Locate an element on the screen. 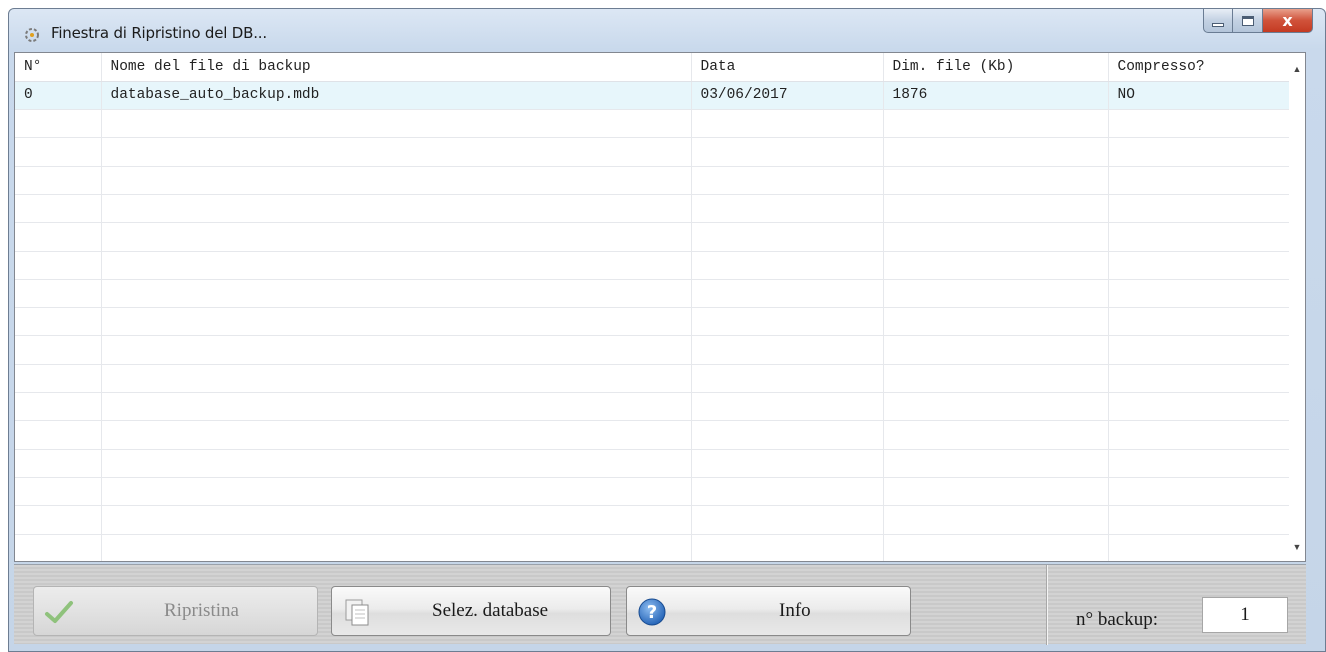 This screenshot has height=652, width=1326. ripristina-button: Ripristina is located at coordinates (175, 611).